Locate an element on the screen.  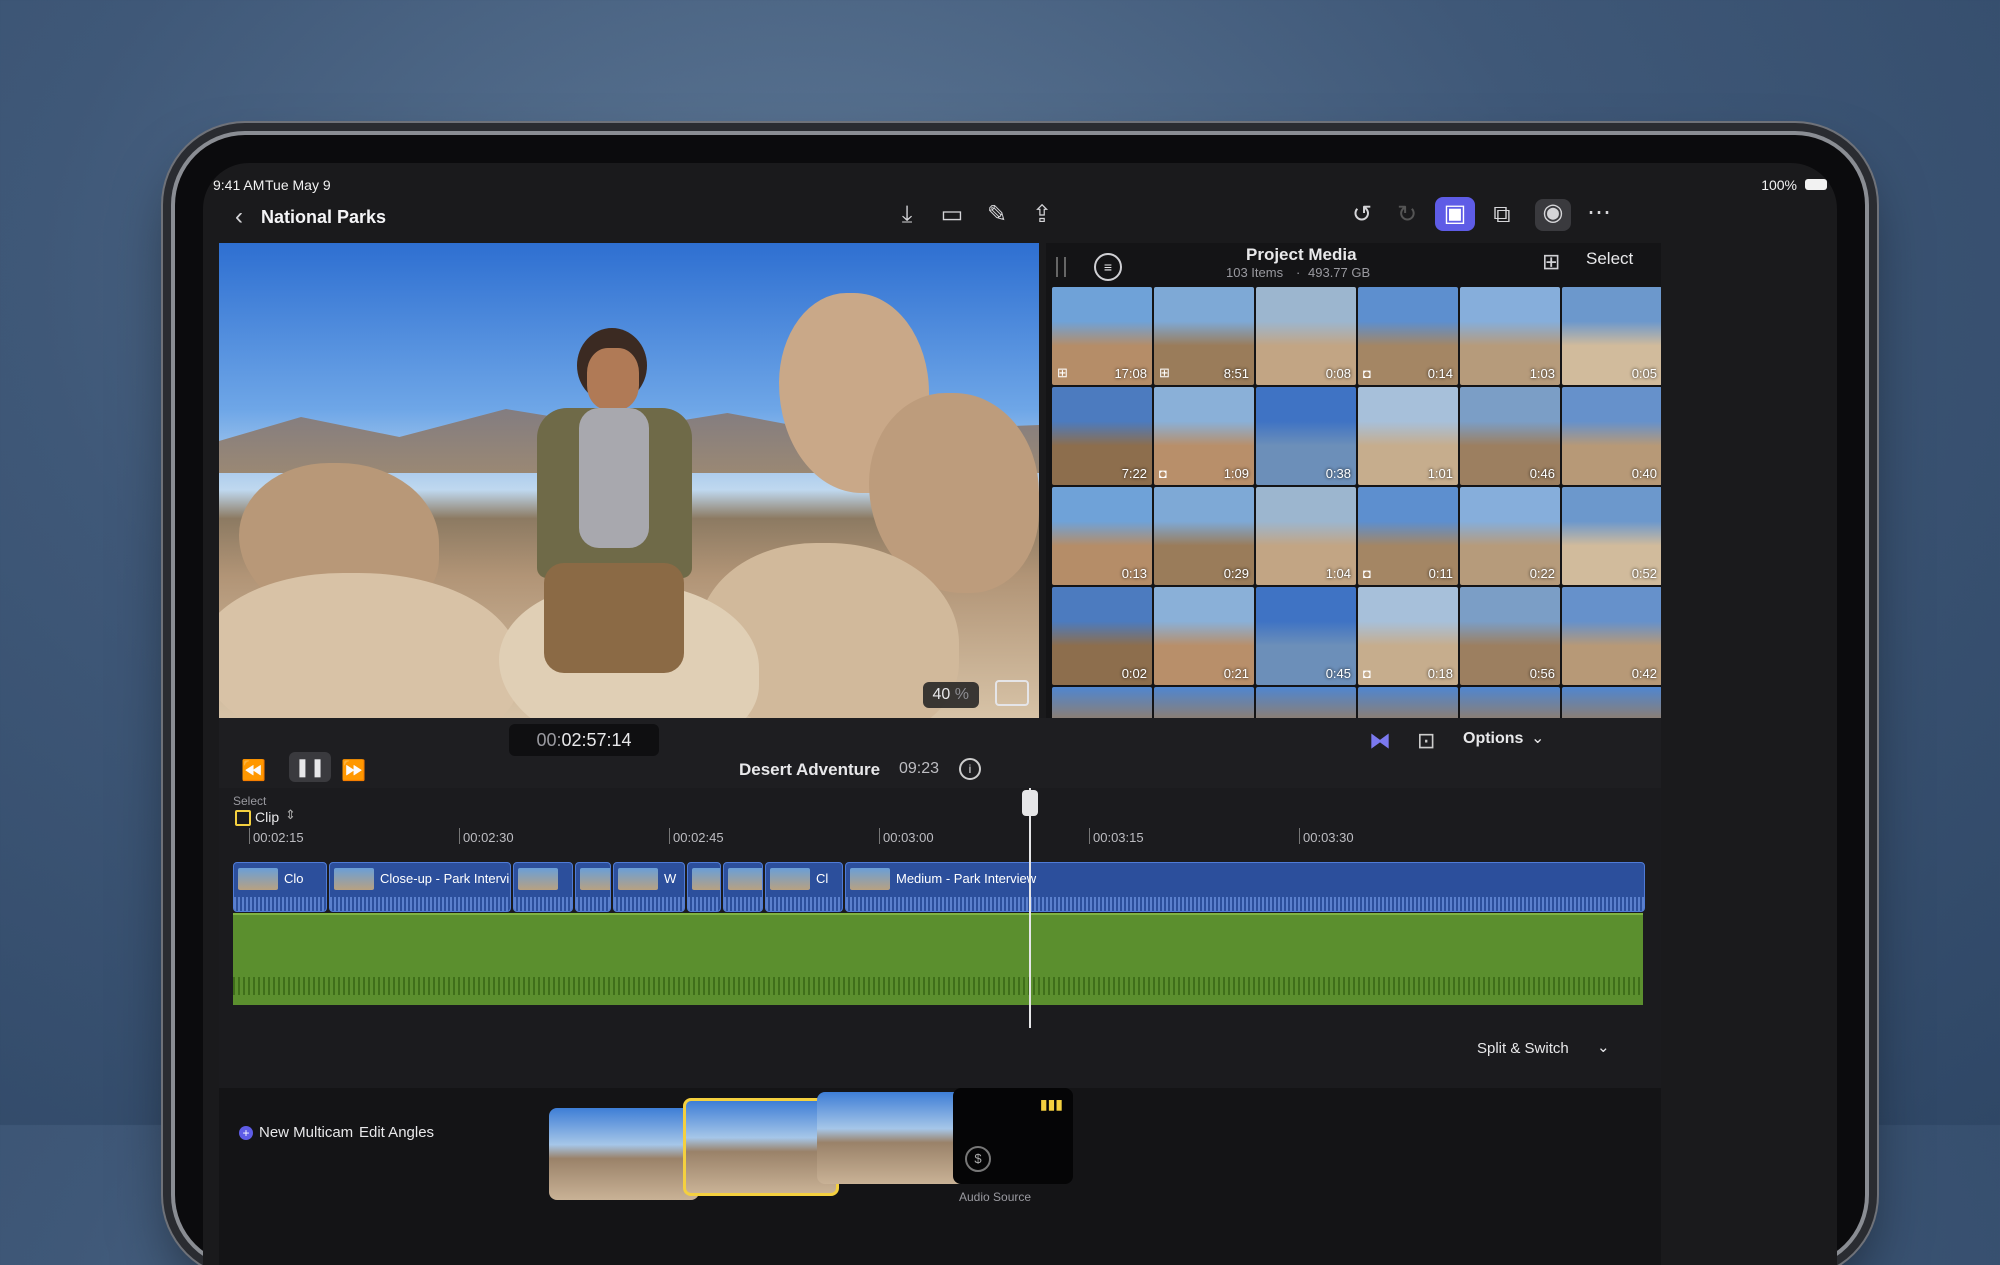
media-thumbnail: 0:29 is located at coordinates (1204, 536).